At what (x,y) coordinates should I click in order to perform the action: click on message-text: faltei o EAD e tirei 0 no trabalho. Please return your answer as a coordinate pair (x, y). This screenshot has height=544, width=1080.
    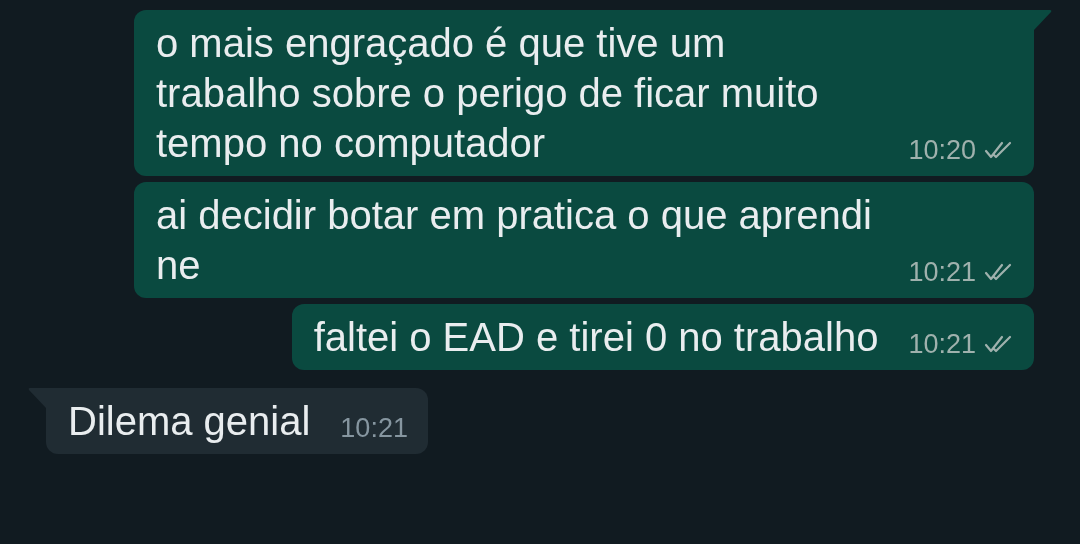
    Looking at the image, I should click on (596, 337).